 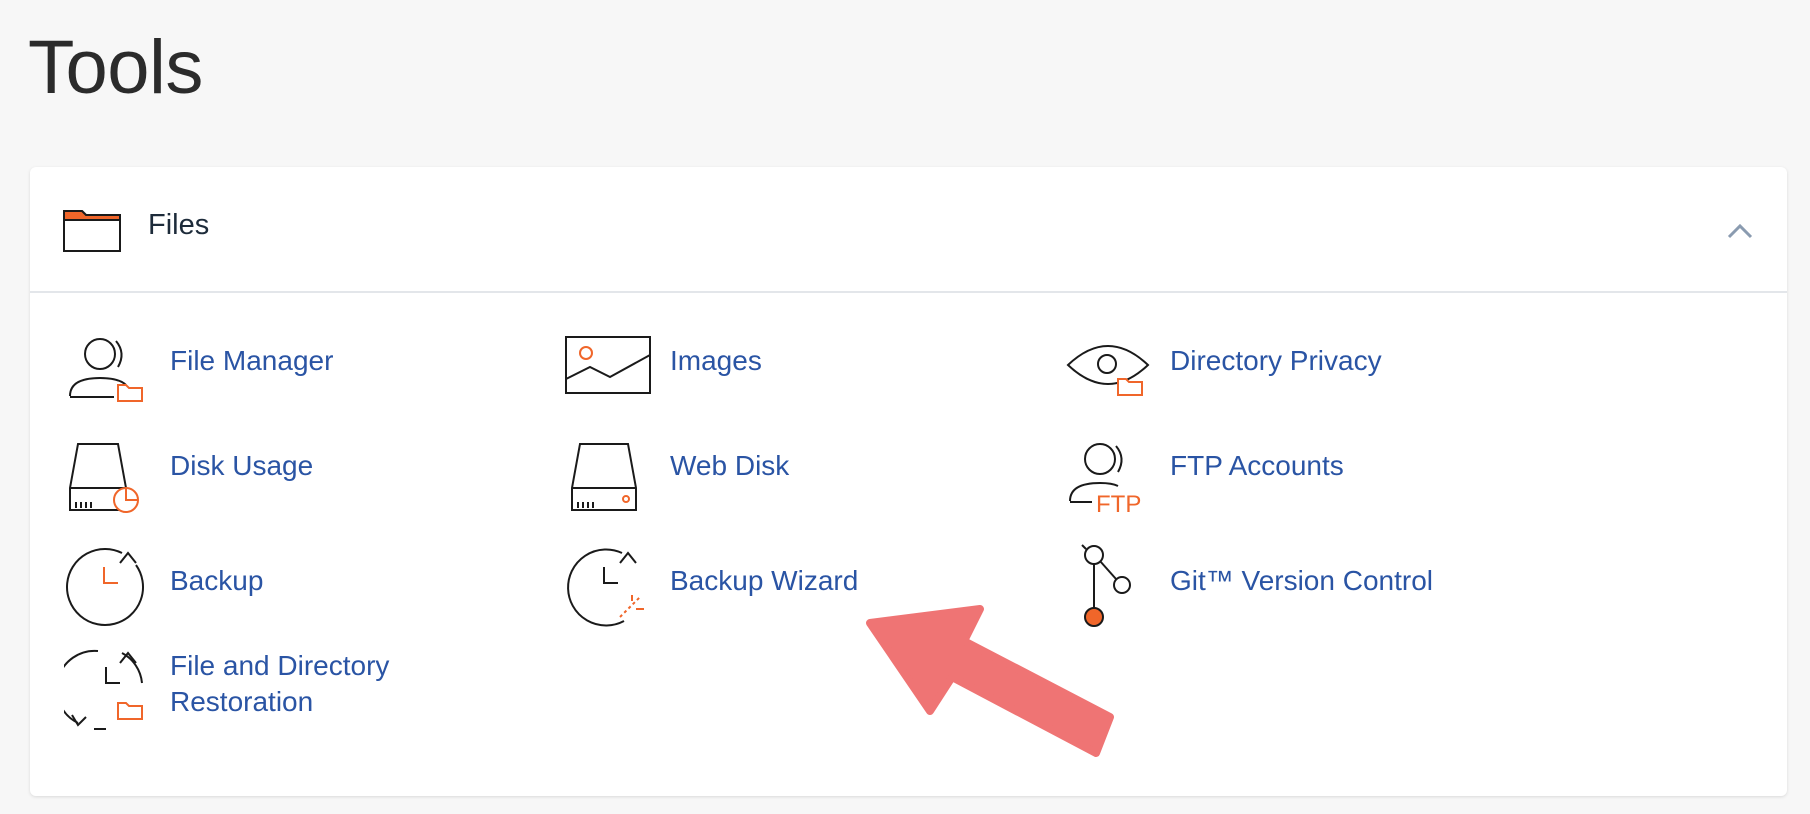 What do you see at coordinates (92, 232) in the screenshot?
I see `folder-icon` at bounding box center [92, 232].